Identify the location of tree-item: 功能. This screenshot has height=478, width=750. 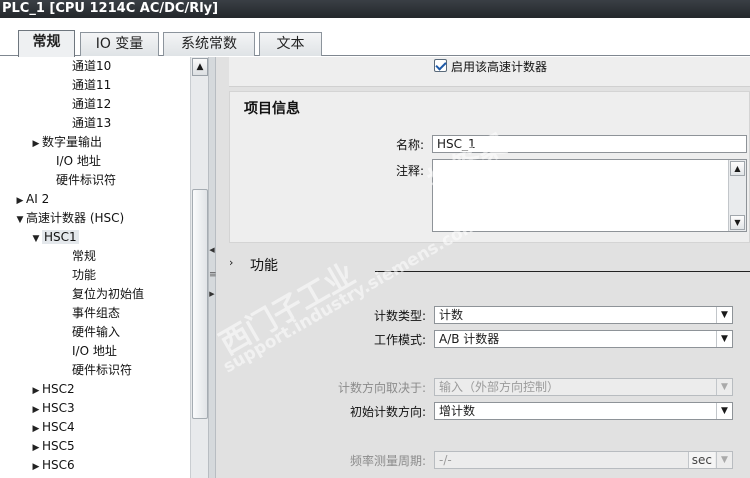
(78, 275).